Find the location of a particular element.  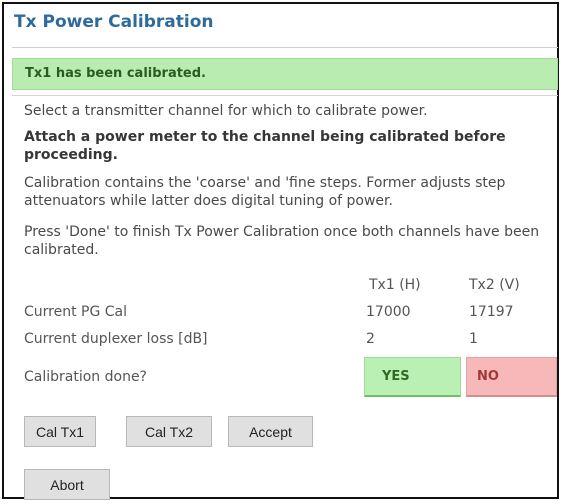

duplexer-loss-tx1-value: 2 is located at coordinates (370, 339).